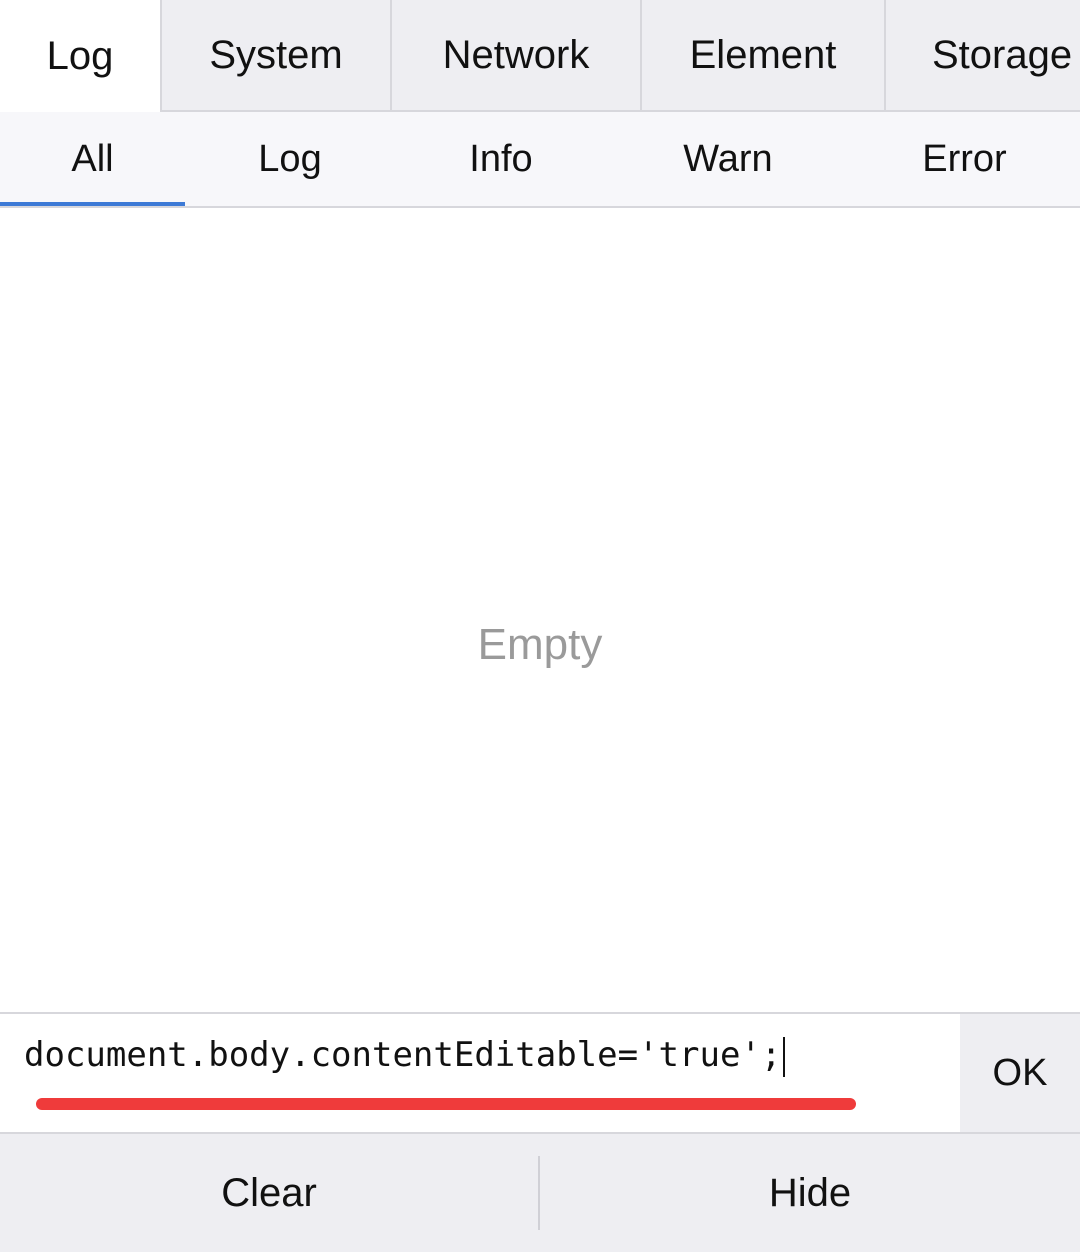 The height and width of the screenshot is (1252, 1080). What do you see at coordinates (403, 1055) in the screenshot?
I see `command-input-value: document.body.contentEditable='true';` at bounding box center [403, 1055].